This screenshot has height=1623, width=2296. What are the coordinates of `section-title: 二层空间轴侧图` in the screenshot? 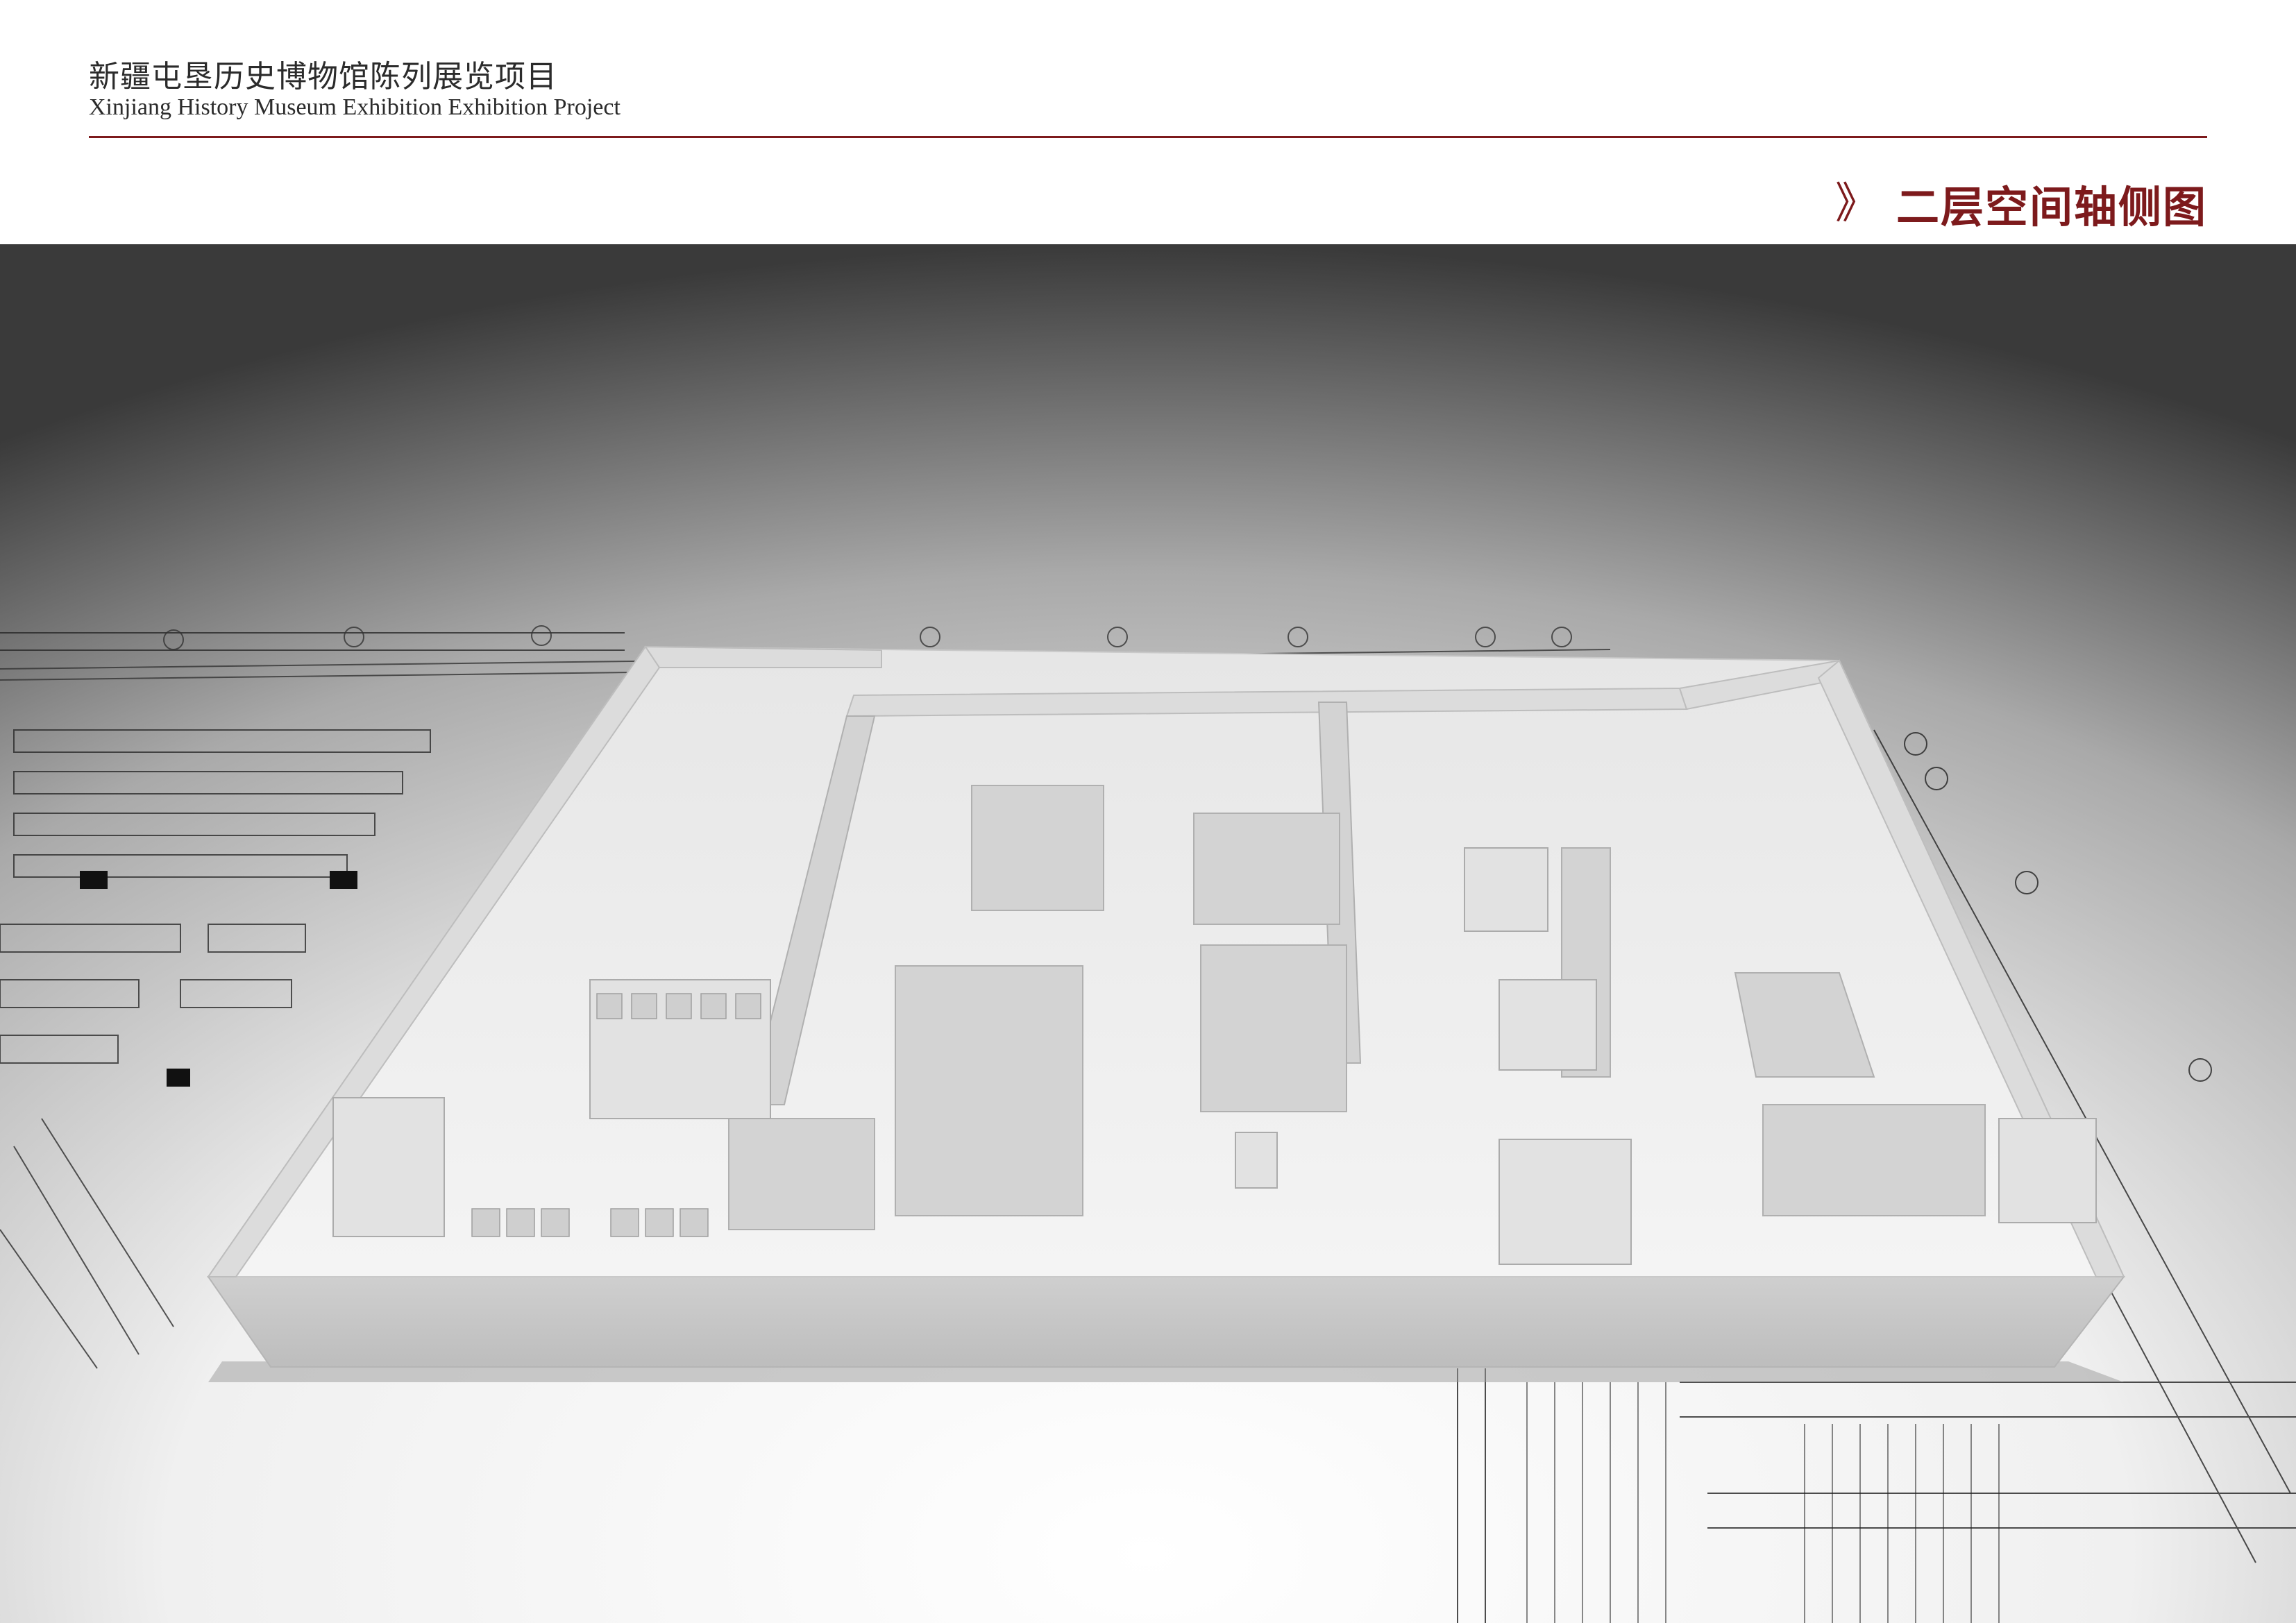 It's located at (2052, 207).